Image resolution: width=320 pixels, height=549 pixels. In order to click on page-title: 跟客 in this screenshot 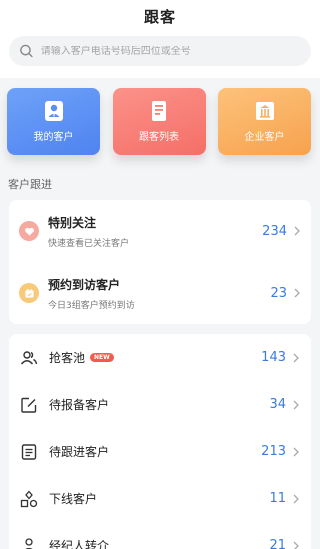, I will do `click(159, 17)`.